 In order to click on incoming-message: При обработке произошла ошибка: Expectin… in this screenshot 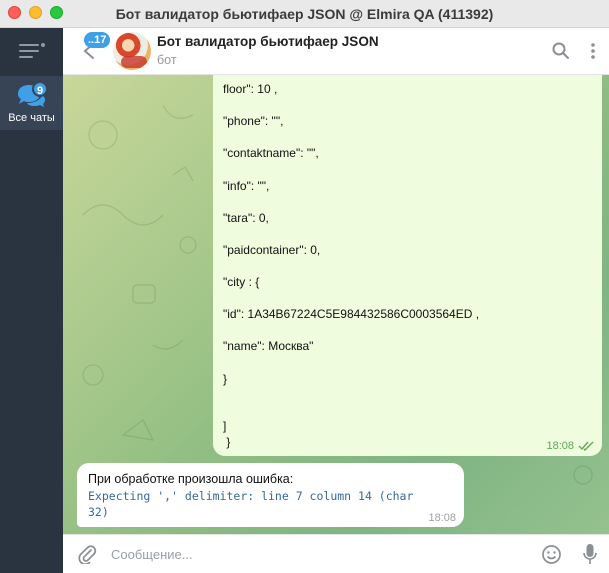, I will do `click(270, 495)`.